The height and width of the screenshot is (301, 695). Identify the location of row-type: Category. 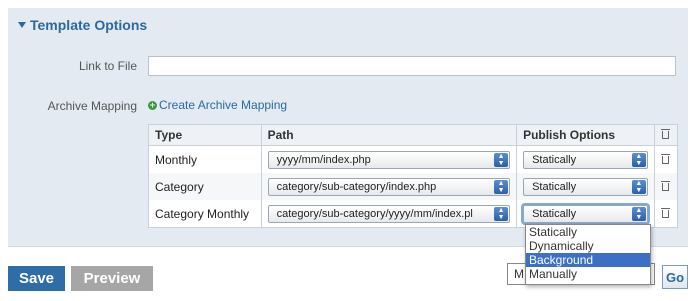
(205, 186).